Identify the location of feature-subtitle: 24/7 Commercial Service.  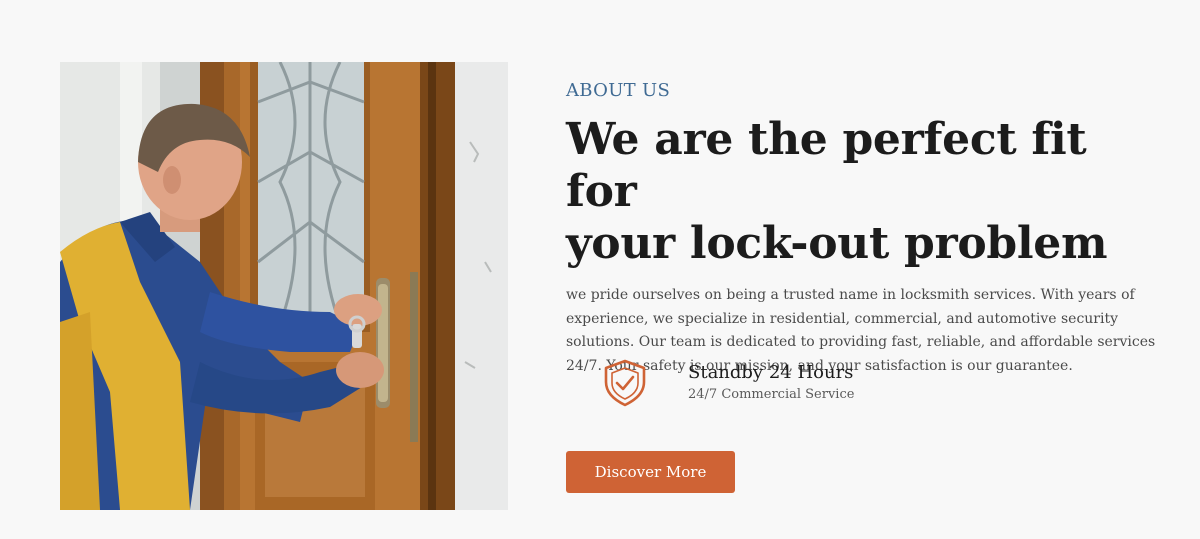
(771, 394).